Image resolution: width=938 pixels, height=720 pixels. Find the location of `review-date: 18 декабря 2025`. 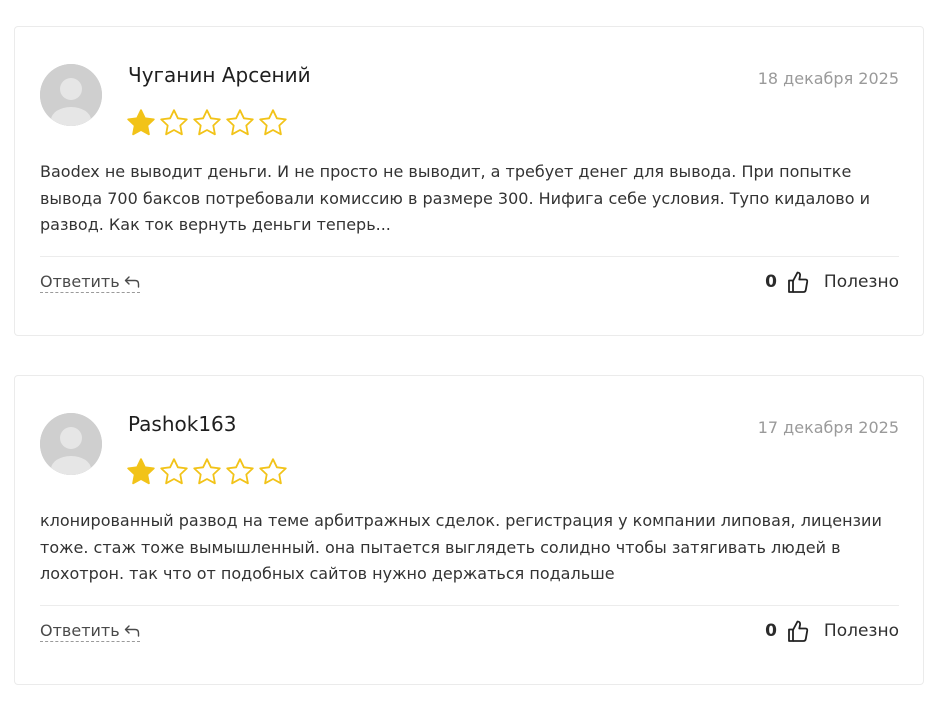

review-date: 18 декабря 2025 is located at coordinates (828, 78).